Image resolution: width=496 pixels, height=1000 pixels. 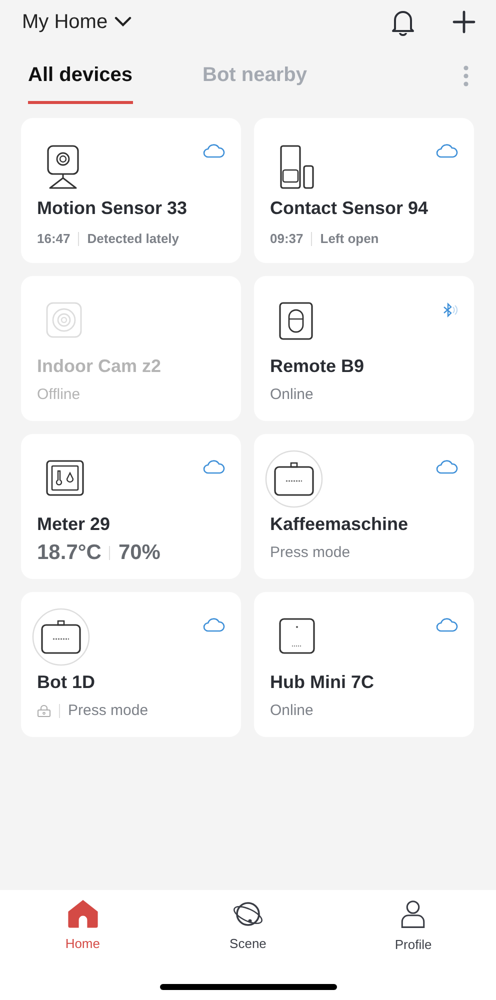 What do you see at coordinates (248, 914) in the screenshot?
I see `planet-icon` at bounding box center [248, 914].